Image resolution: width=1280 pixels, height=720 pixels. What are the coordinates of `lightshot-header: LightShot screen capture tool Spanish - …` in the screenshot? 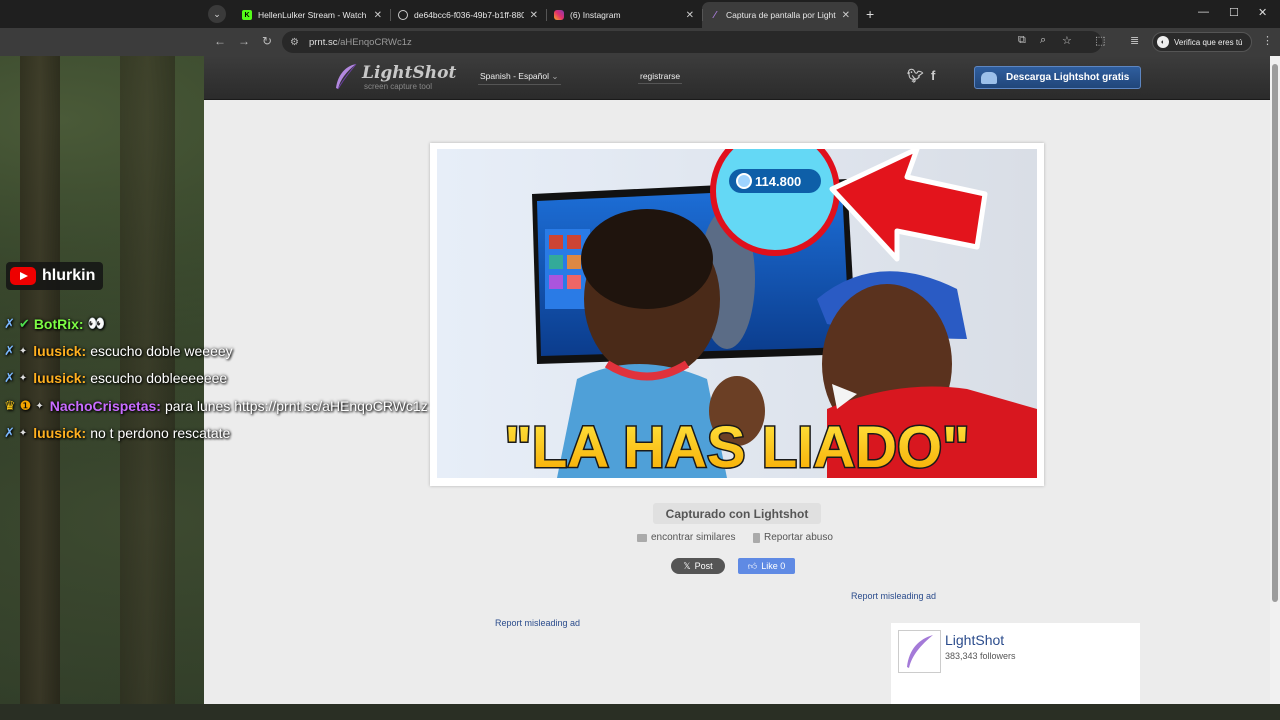 It's located at (737, 78).